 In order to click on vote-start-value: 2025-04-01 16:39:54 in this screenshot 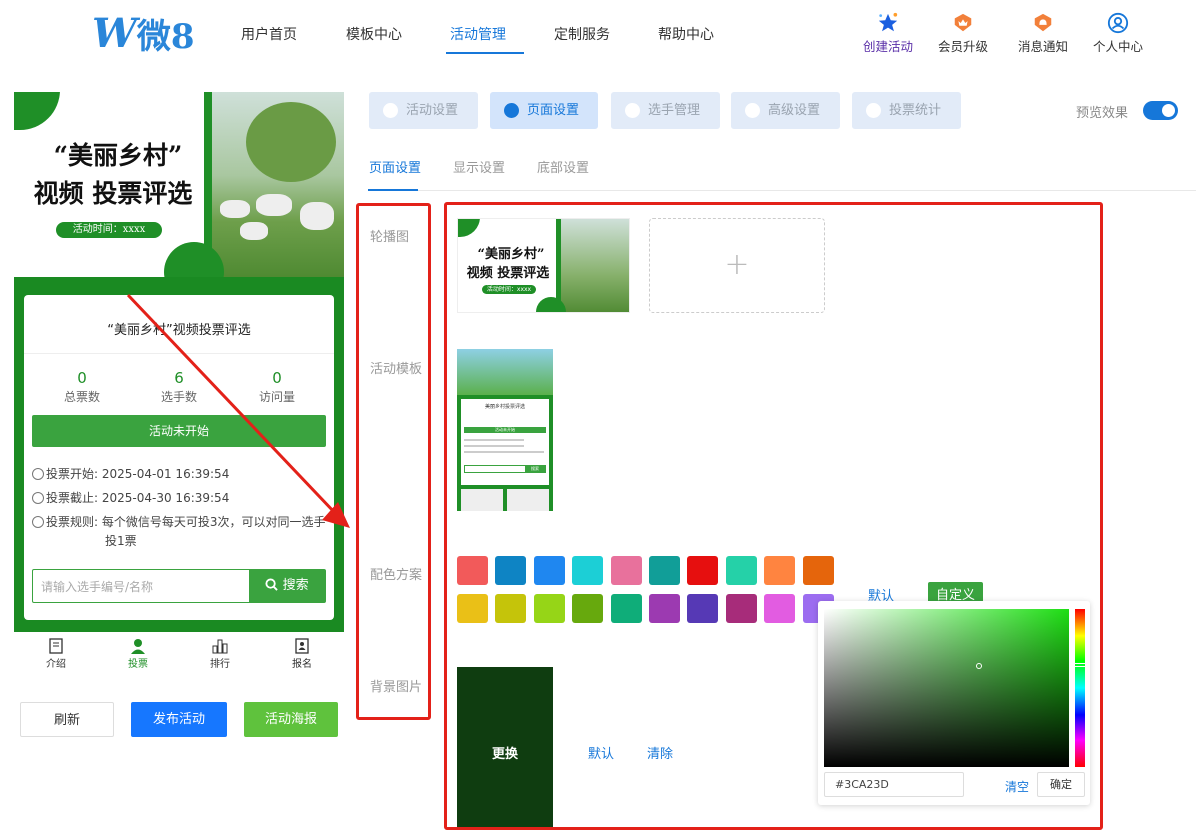, I will do `click(165, 474)`.